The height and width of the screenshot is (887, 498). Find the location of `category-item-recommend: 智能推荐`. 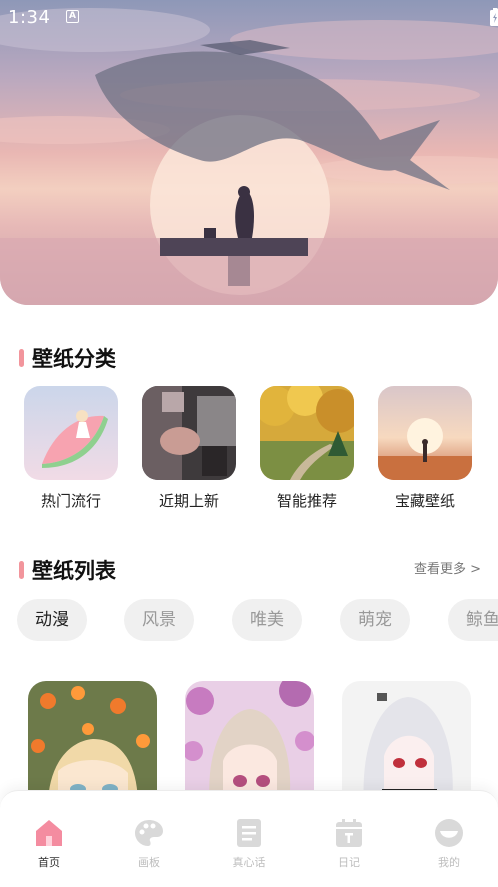

category-item-recommend: 智能推荐 is located at coordinates (307, 448).